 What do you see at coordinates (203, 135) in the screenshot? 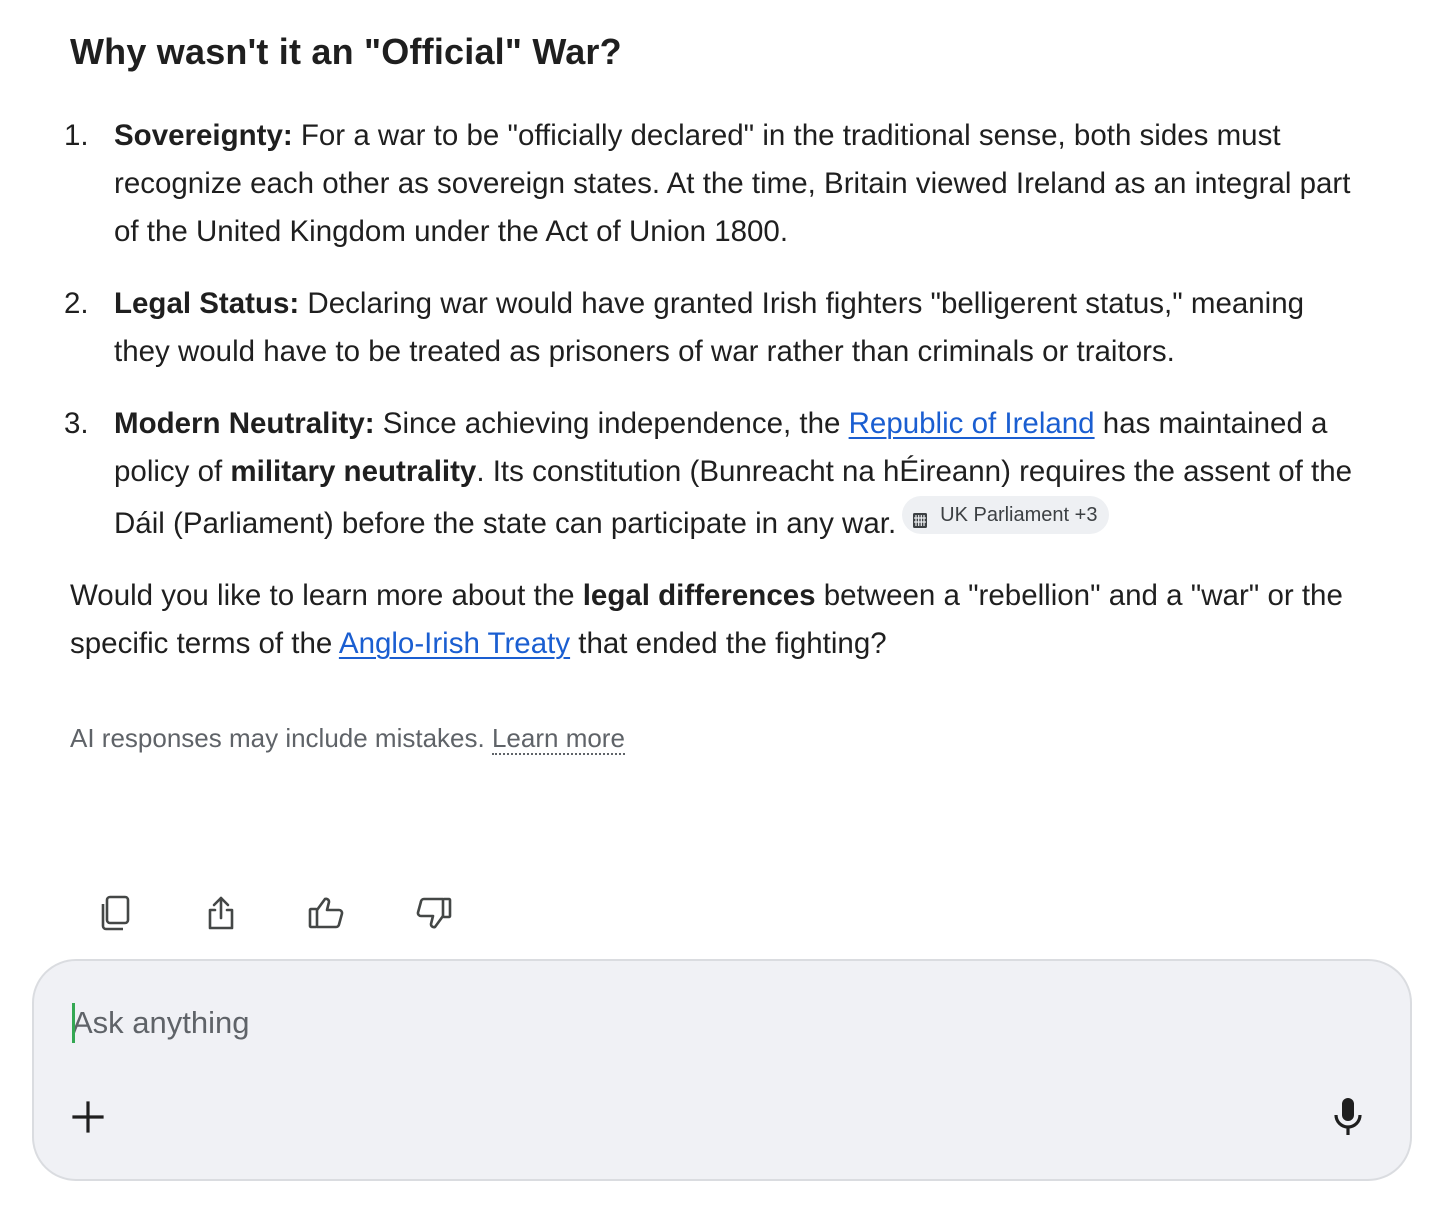
I see `point-label: Sovereignty:` at bounding box center [203, 135].